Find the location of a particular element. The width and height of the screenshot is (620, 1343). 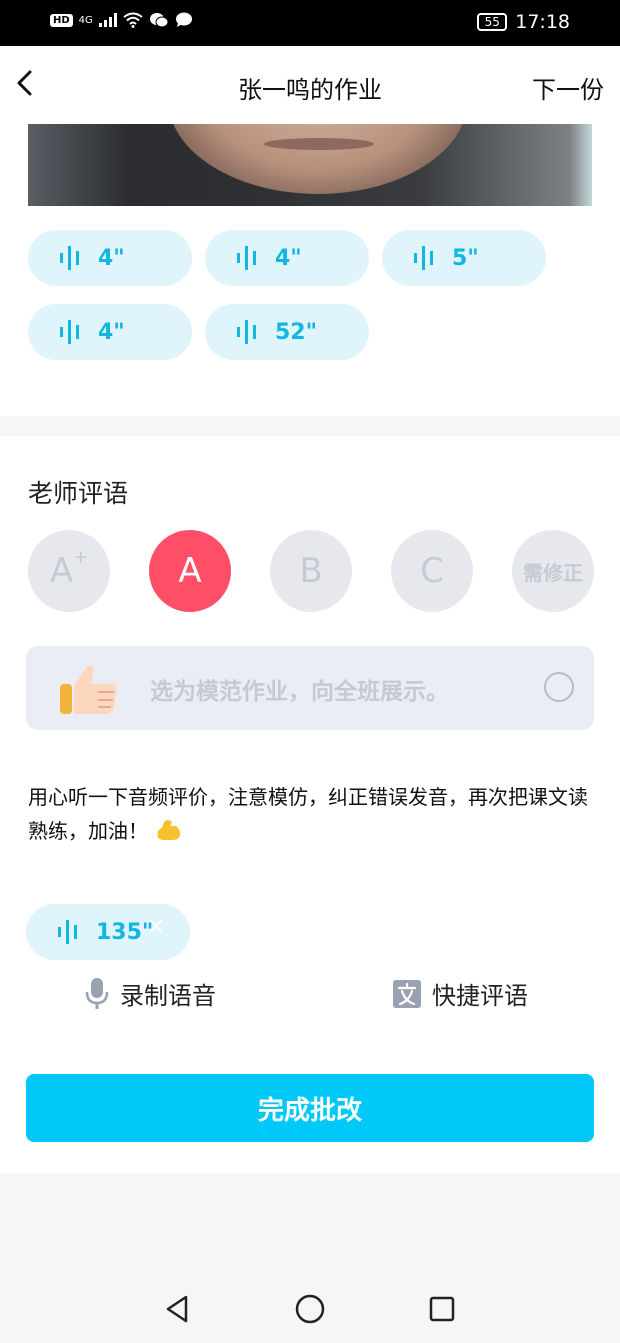

nav-back-icon is located at coordinates (178, 1309).